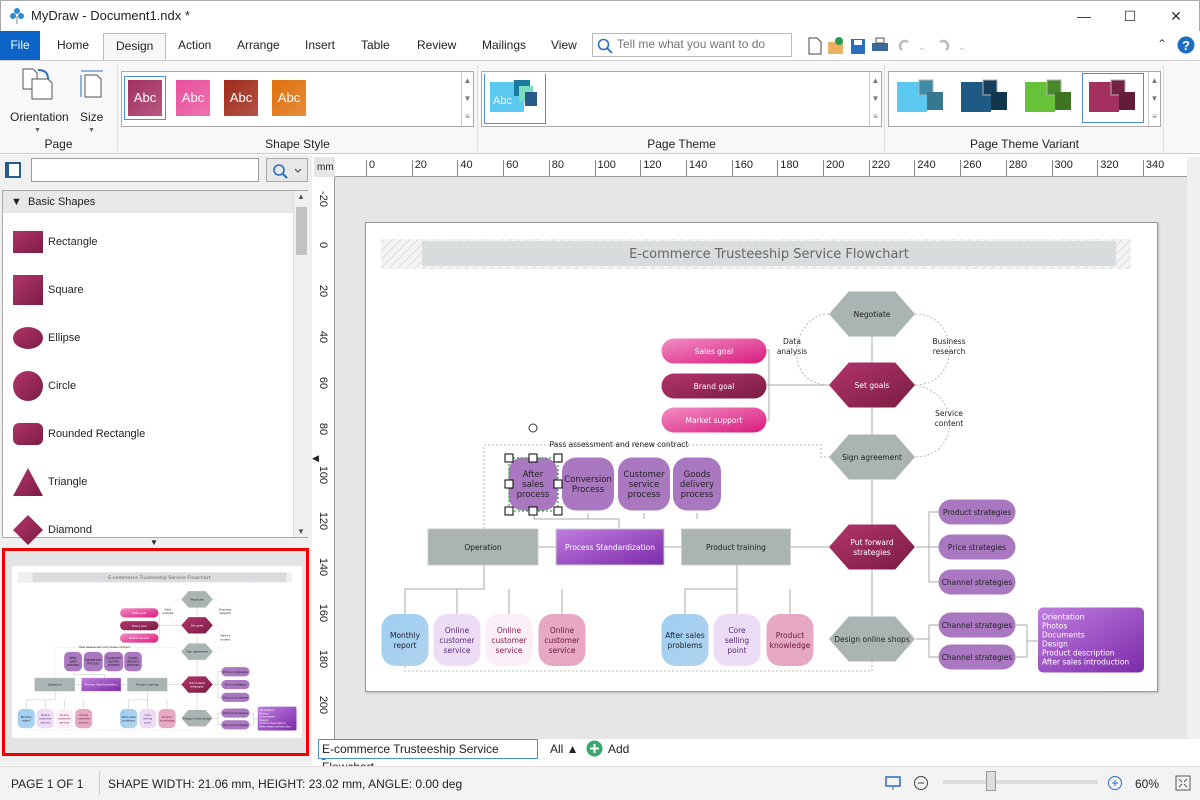 This screenshot has height=800, width=1200. Describe the element at coordinates (562, 640) in the screenshot. I see `node-online-cs-3: Onlinecustomerservice` at that location.